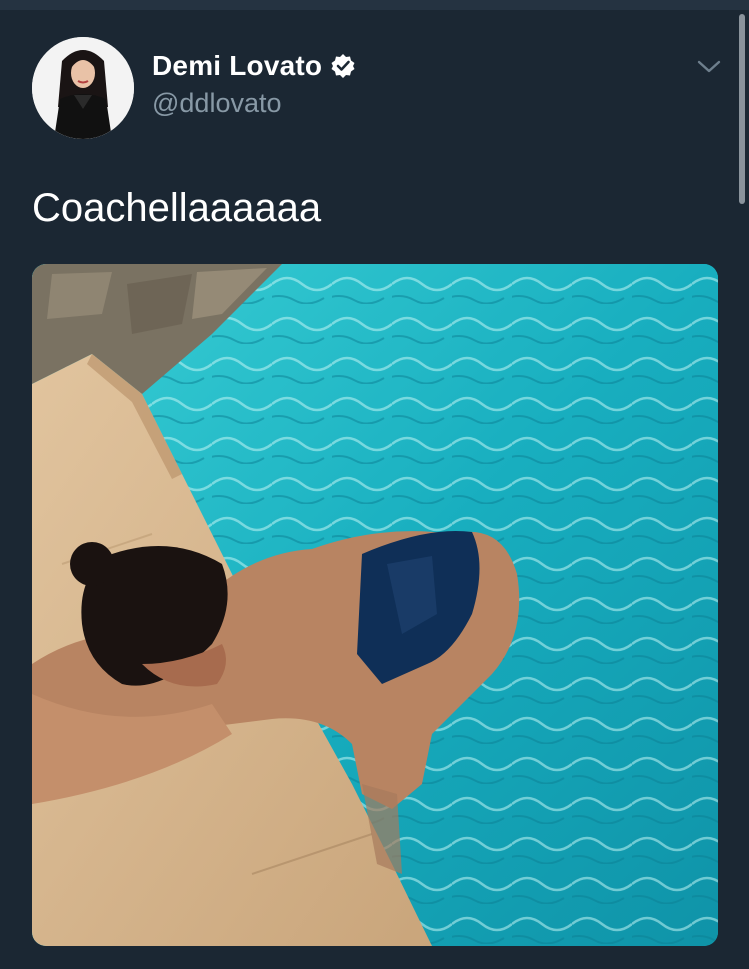 This screenshot has width=749, height=969. What do you see at coordinates (343, 66) in the screenshot?
I see `verified-badge-icon` at bounding box center [343, 66].